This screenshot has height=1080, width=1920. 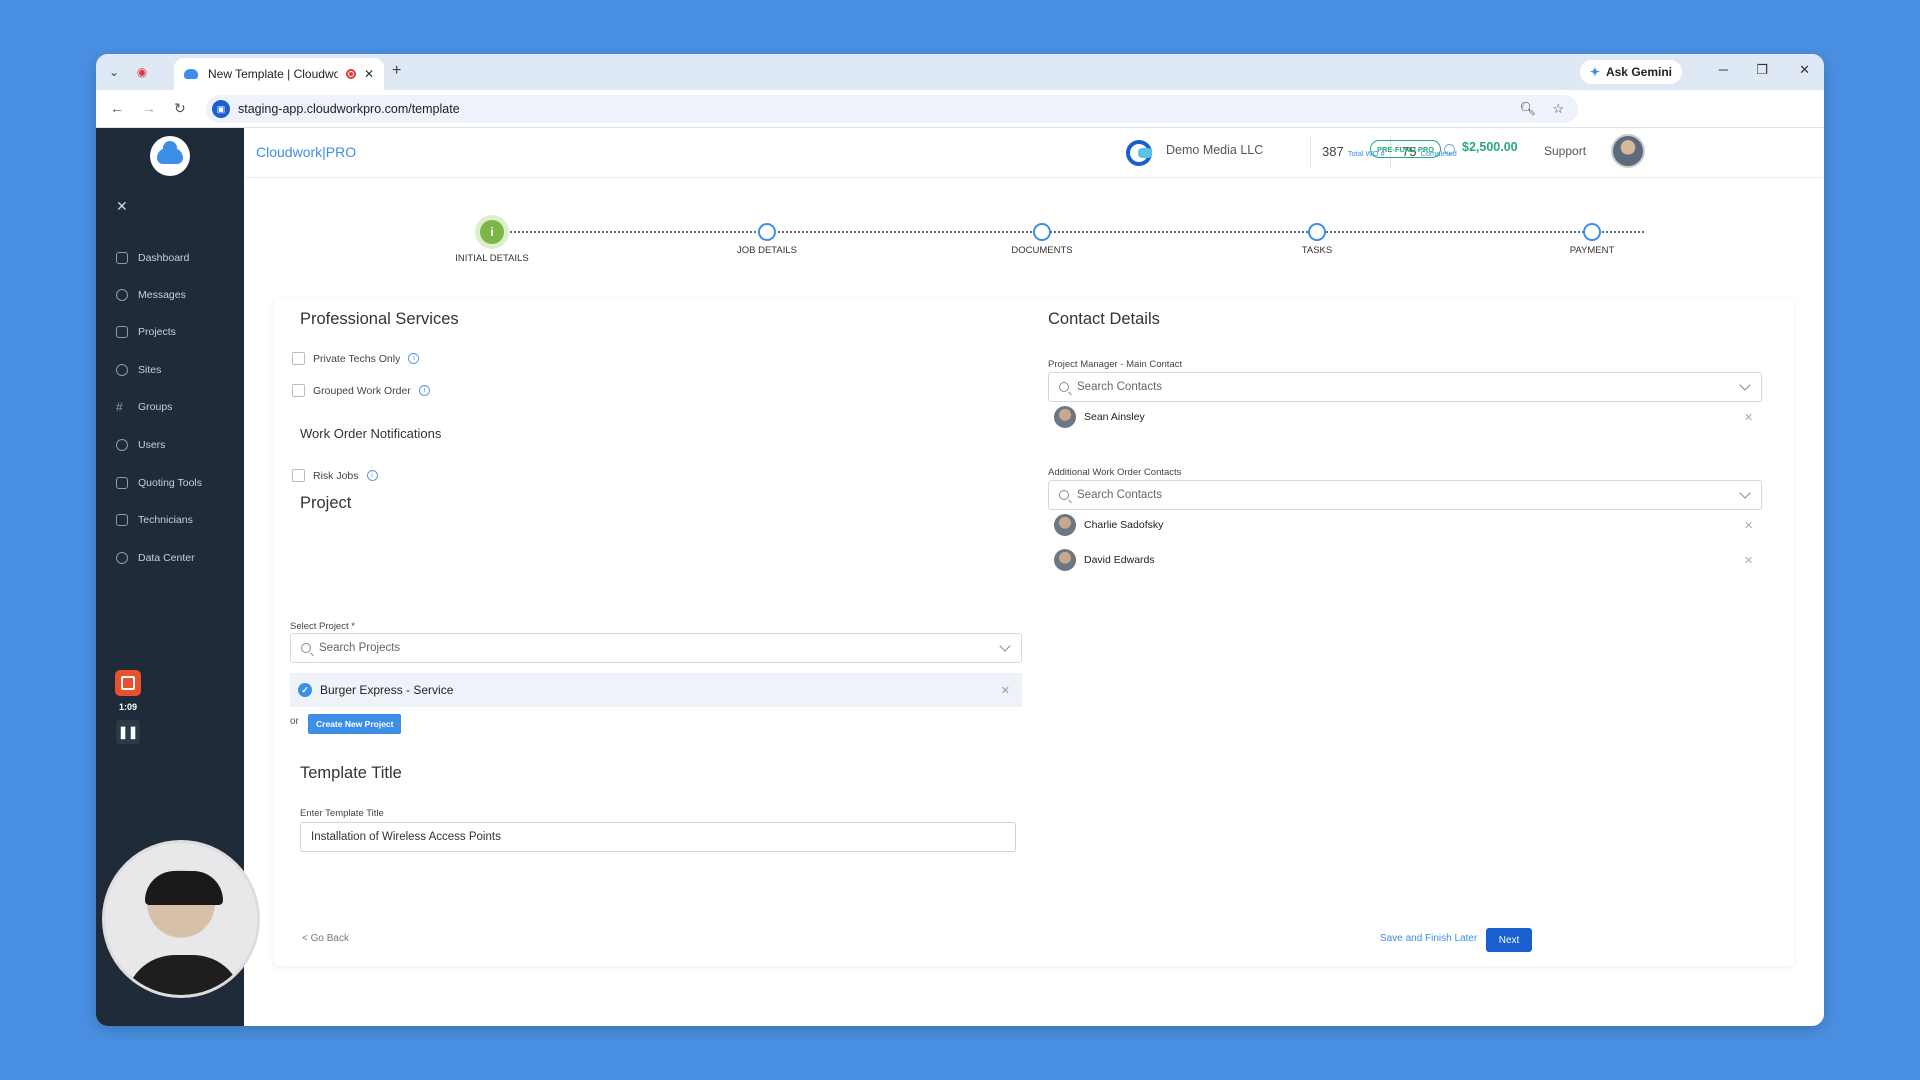 What do you see at coordinates (1139, 152) in the screenshot?
I see `company-logo-icon` at bounding box center [1139, 152].